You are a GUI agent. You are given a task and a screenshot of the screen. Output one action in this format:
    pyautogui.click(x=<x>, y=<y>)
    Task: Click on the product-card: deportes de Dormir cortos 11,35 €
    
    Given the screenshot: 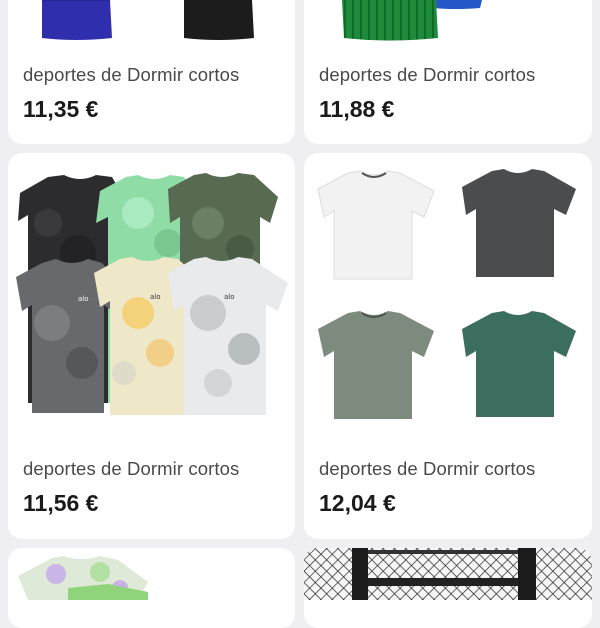 What is the action you would take?
    pyautogui.click(x=151, y=72)
    